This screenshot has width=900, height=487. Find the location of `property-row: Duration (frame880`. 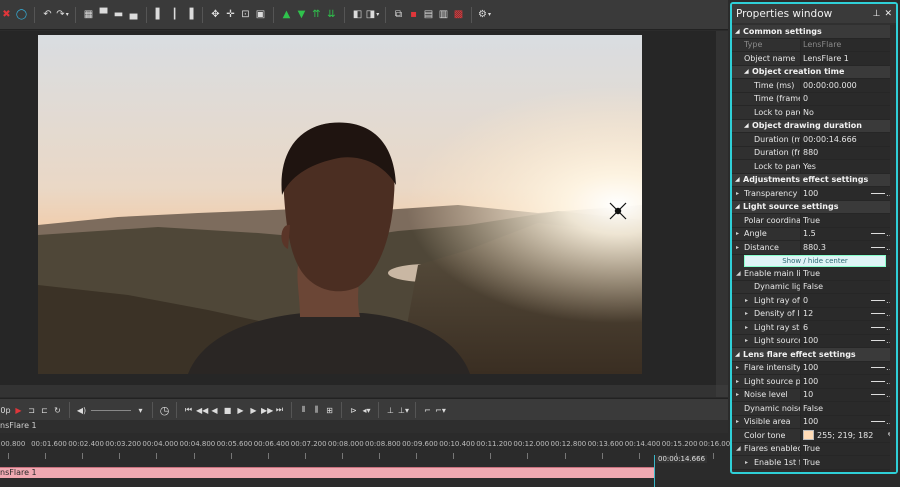

property-row: Duration (frame880 is located at coordinates (814, 153).